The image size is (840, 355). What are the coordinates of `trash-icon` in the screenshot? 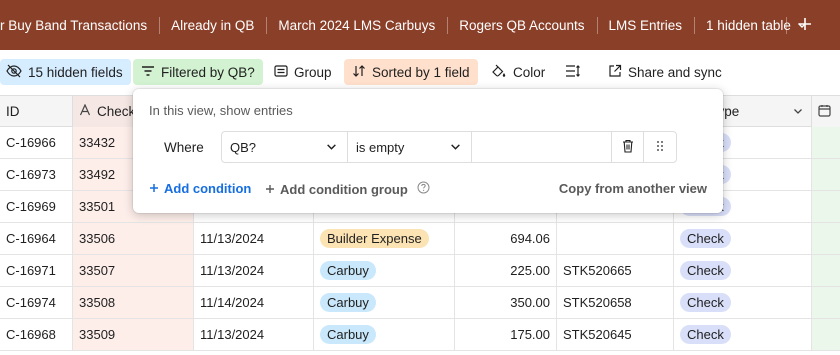 It's located at (628, 147).